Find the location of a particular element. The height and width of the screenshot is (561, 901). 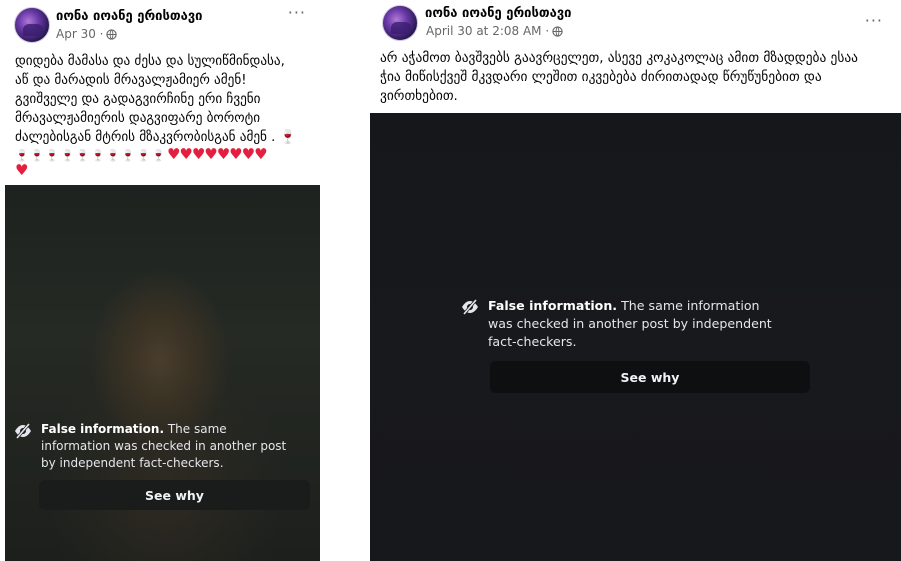

post-meta: Apr 30 · is located at coordinates (87, 34).